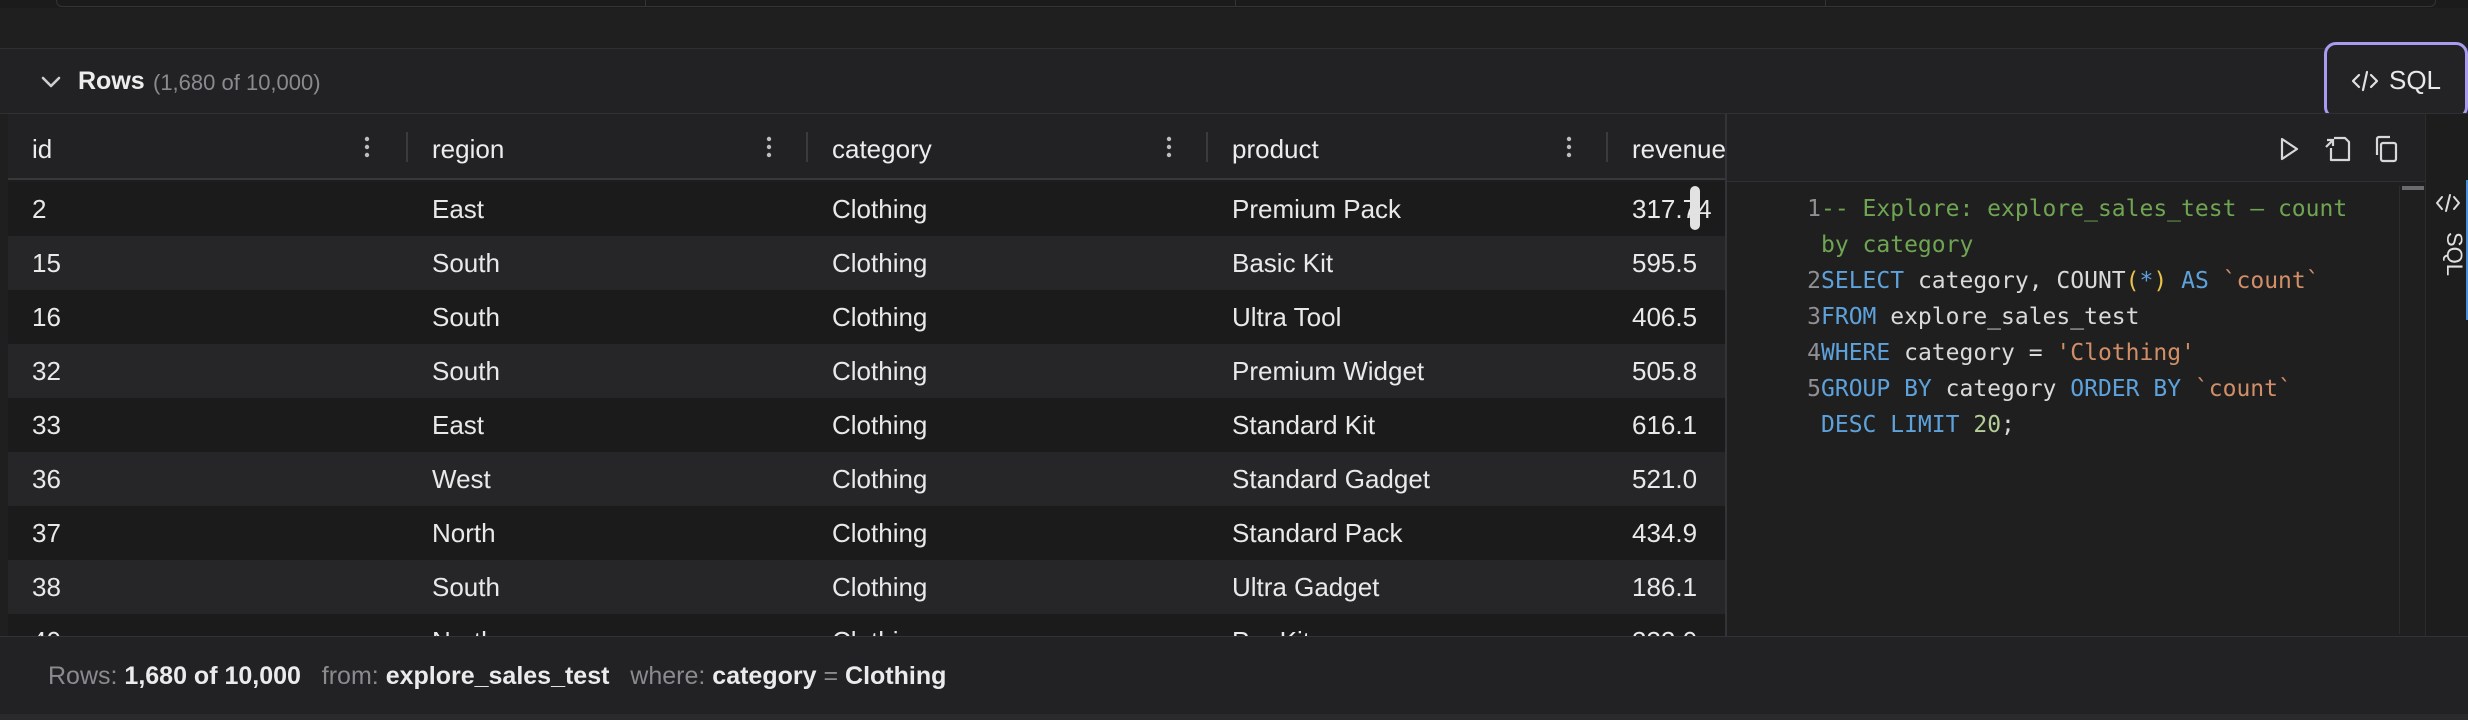 The width and height of the screenshot is (2468, 720). What do you see at coordinates (1008, 147) in the screenshot?
I see `column-header-category: category` at bounding box center [1008, 147].